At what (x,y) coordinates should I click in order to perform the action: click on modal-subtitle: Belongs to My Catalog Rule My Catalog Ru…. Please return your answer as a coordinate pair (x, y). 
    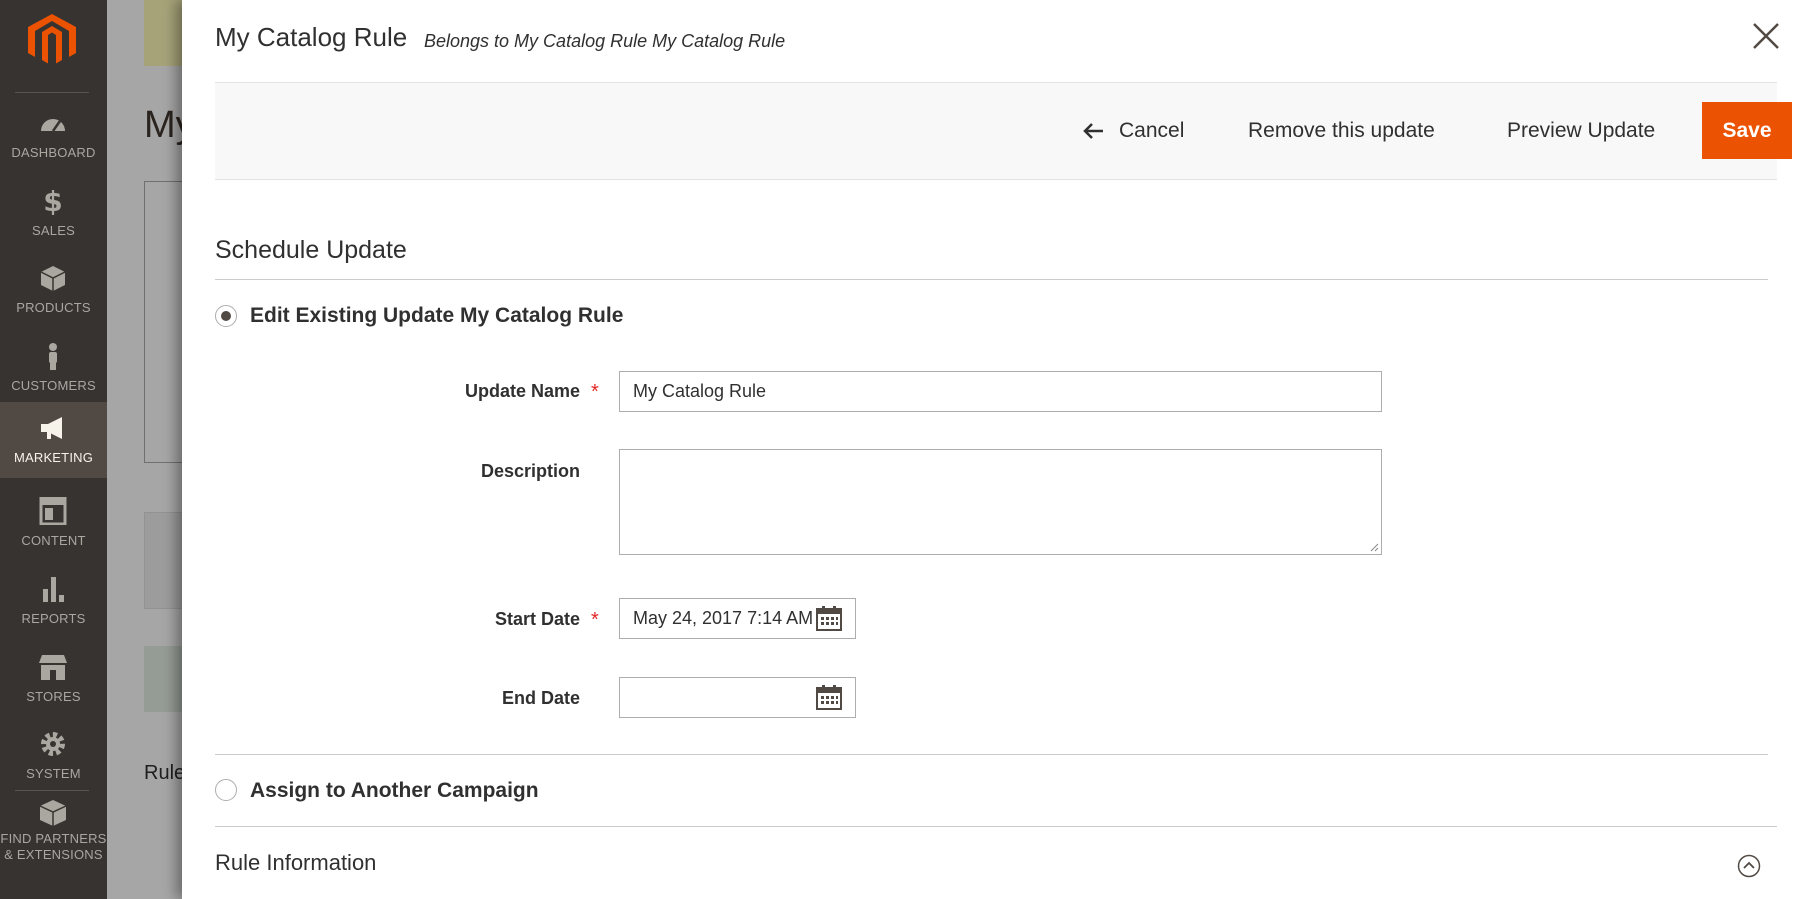
    Looking at the image, I should click on (605, 41).